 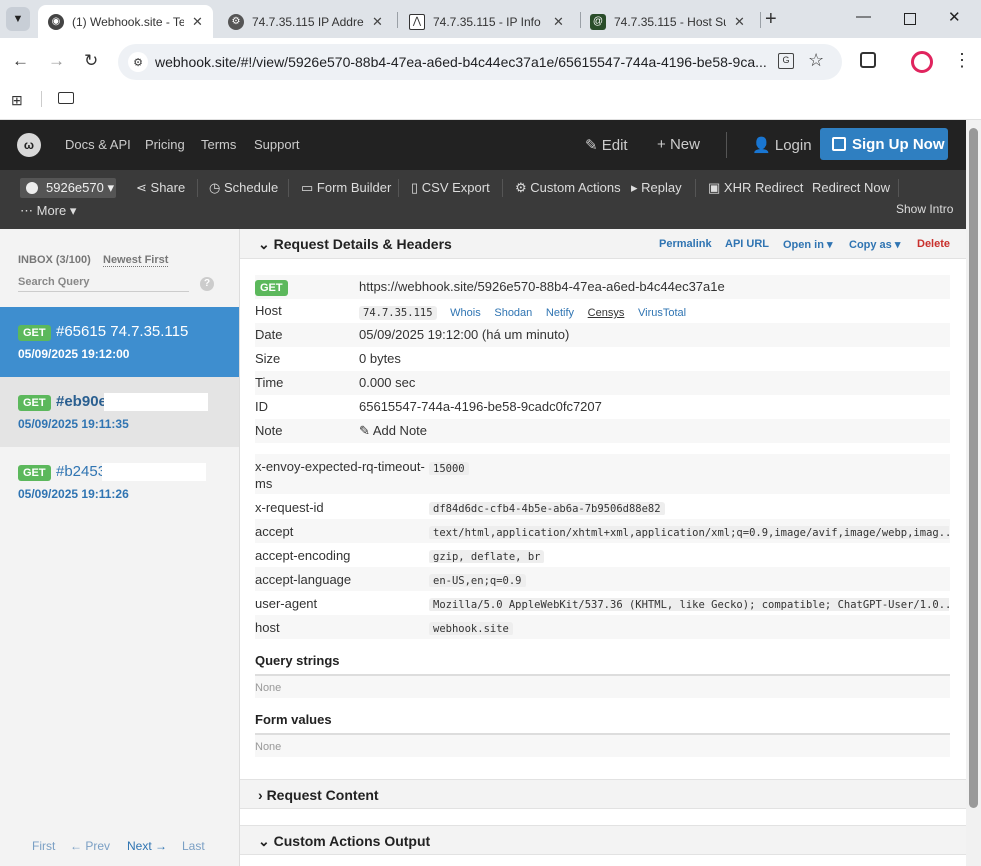 I want to click on api-url-link: API URL, so click(x=747, y=244).